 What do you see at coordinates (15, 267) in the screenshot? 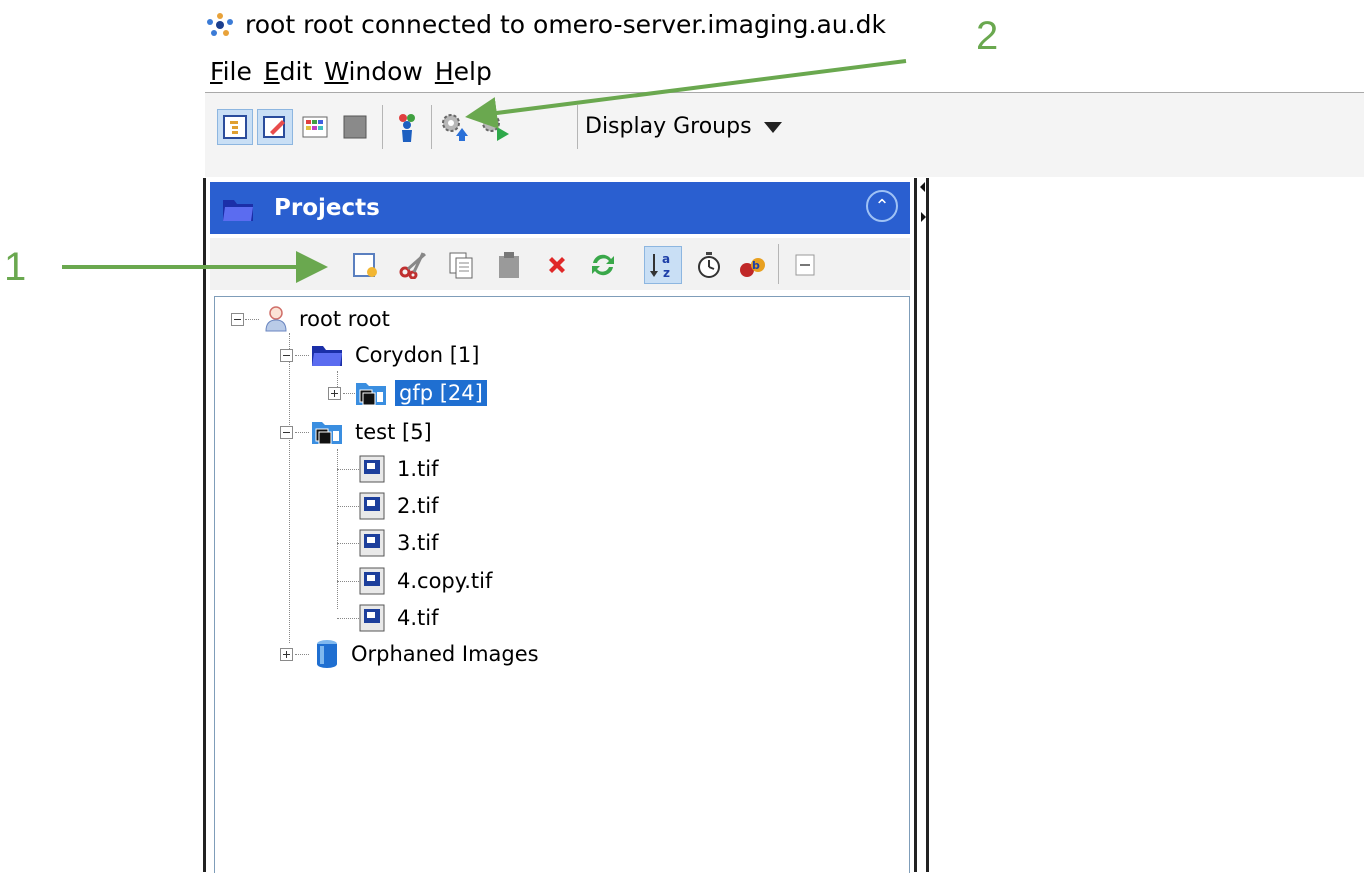
I see `annotation-label-1: 1` at bounding box center [15, 267].